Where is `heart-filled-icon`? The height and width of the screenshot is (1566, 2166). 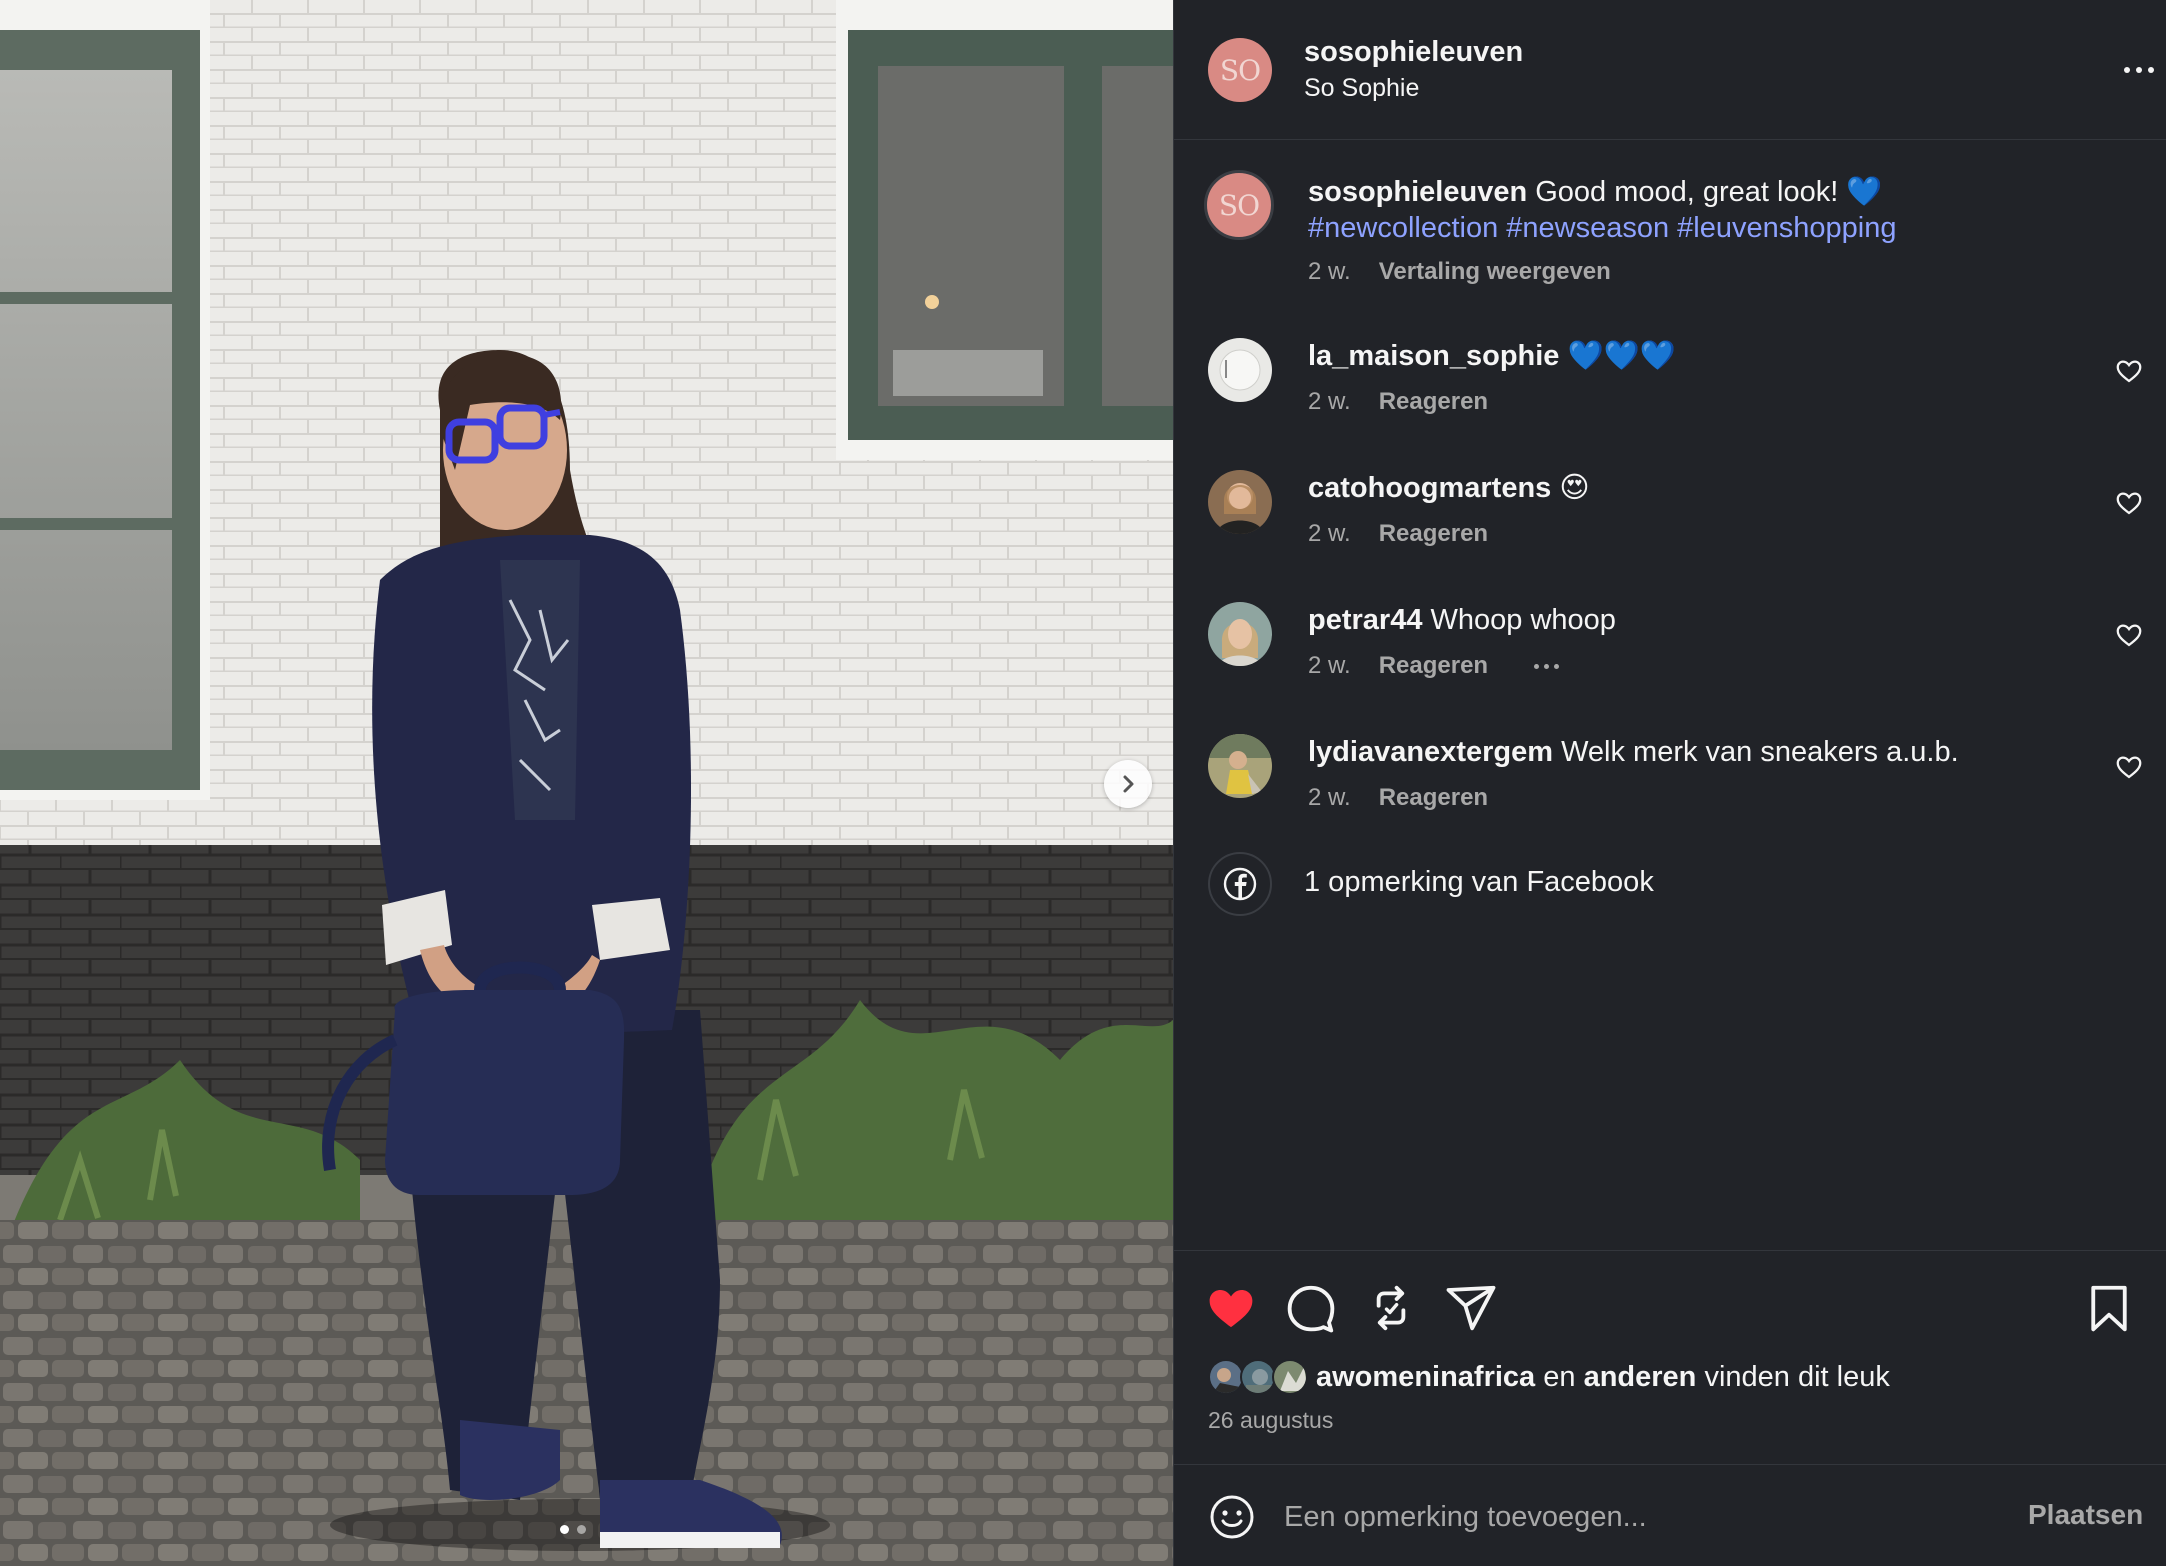
heart-filled-icon is located at coordinates (1231, 1308).